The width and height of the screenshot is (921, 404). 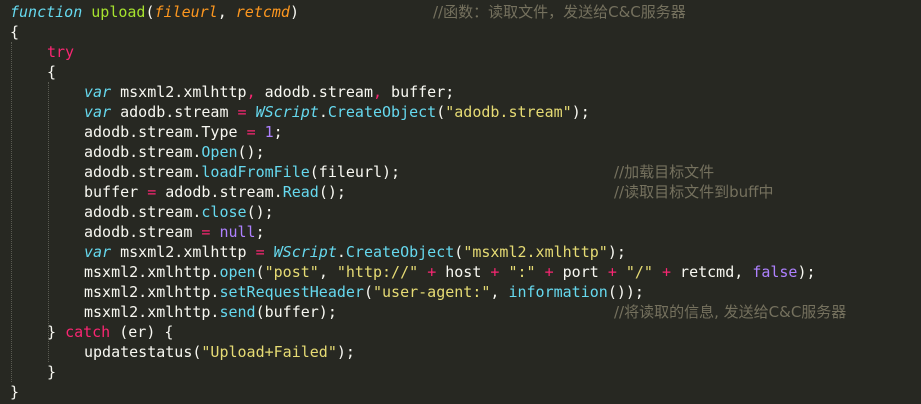 I want to click on code-token: (fileurl);, so click(x=355, y=172).